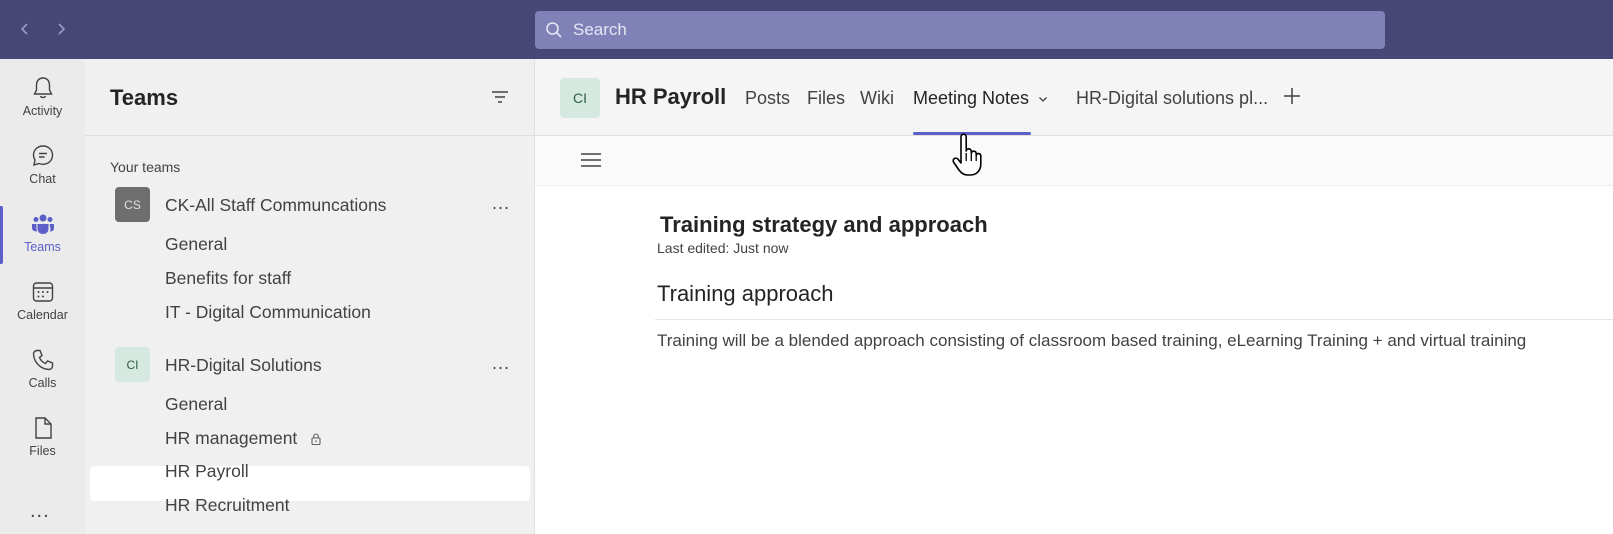  I want to click on tab-files: Files, so click(826, 98).